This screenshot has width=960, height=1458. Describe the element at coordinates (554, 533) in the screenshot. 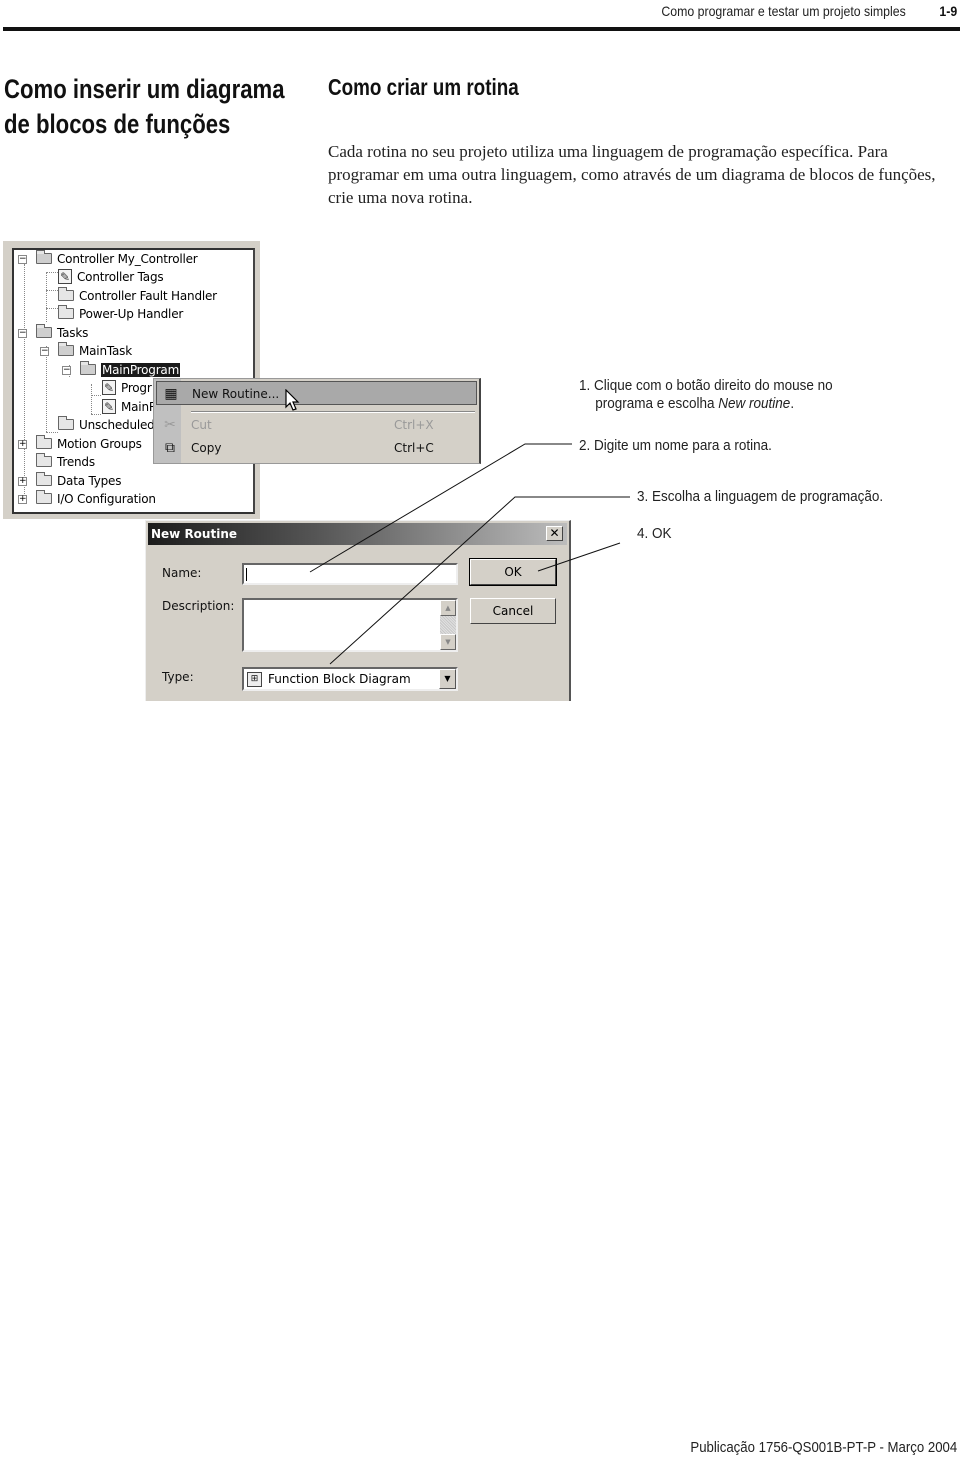

I see `close-icon: ✕` at that location.